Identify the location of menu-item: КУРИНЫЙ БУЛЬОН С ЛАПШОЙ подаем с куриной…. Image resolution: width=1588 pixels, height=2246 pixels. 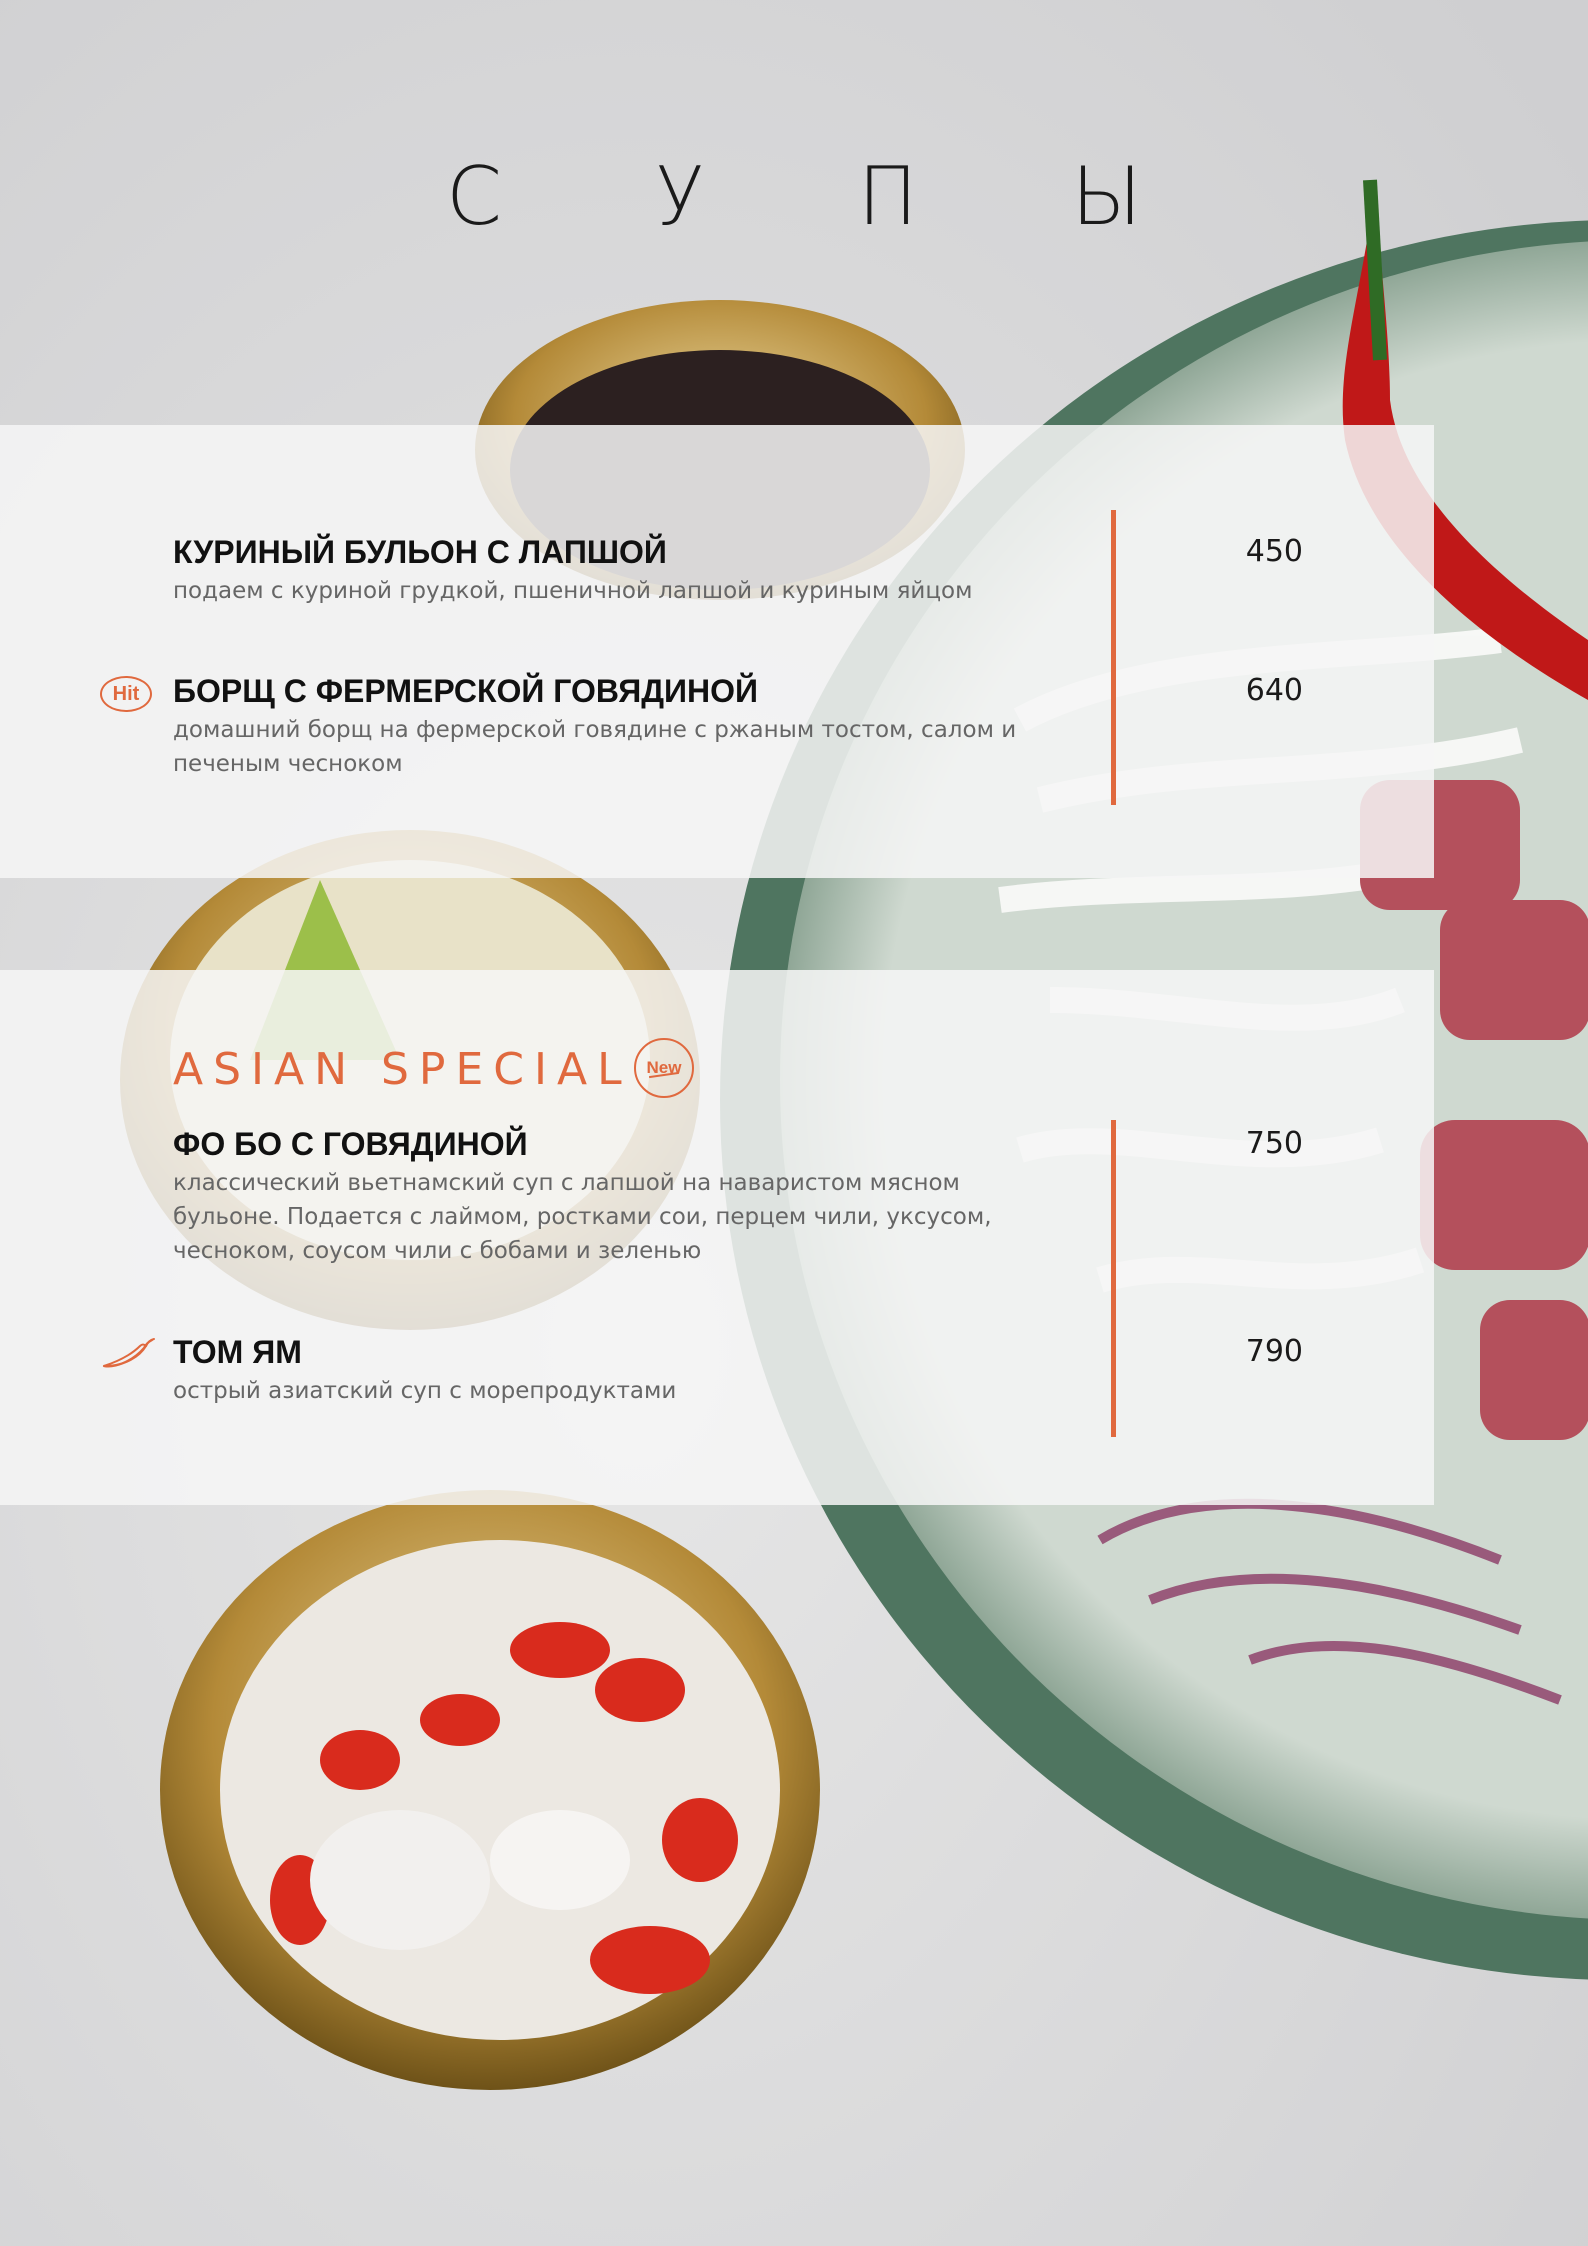
(738, 570).